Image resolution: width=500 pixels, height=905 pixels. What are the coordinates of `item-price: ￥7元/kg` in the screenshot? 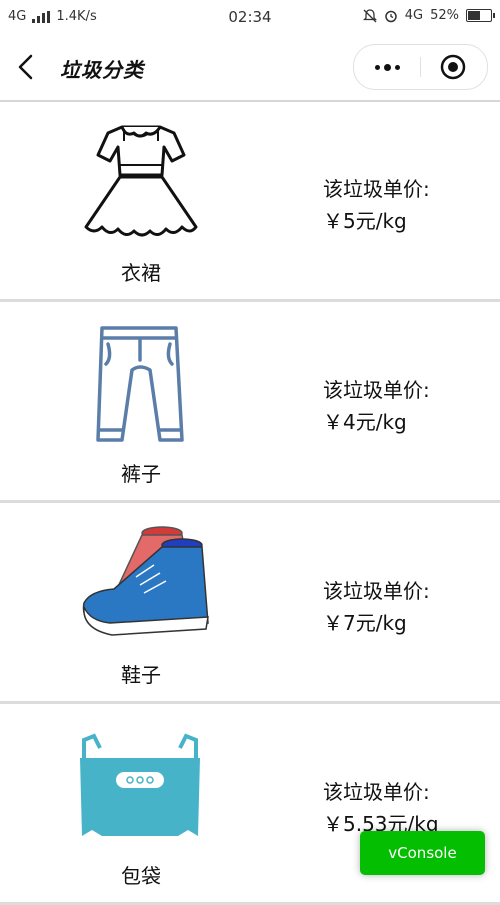 It's located at (365, 623).